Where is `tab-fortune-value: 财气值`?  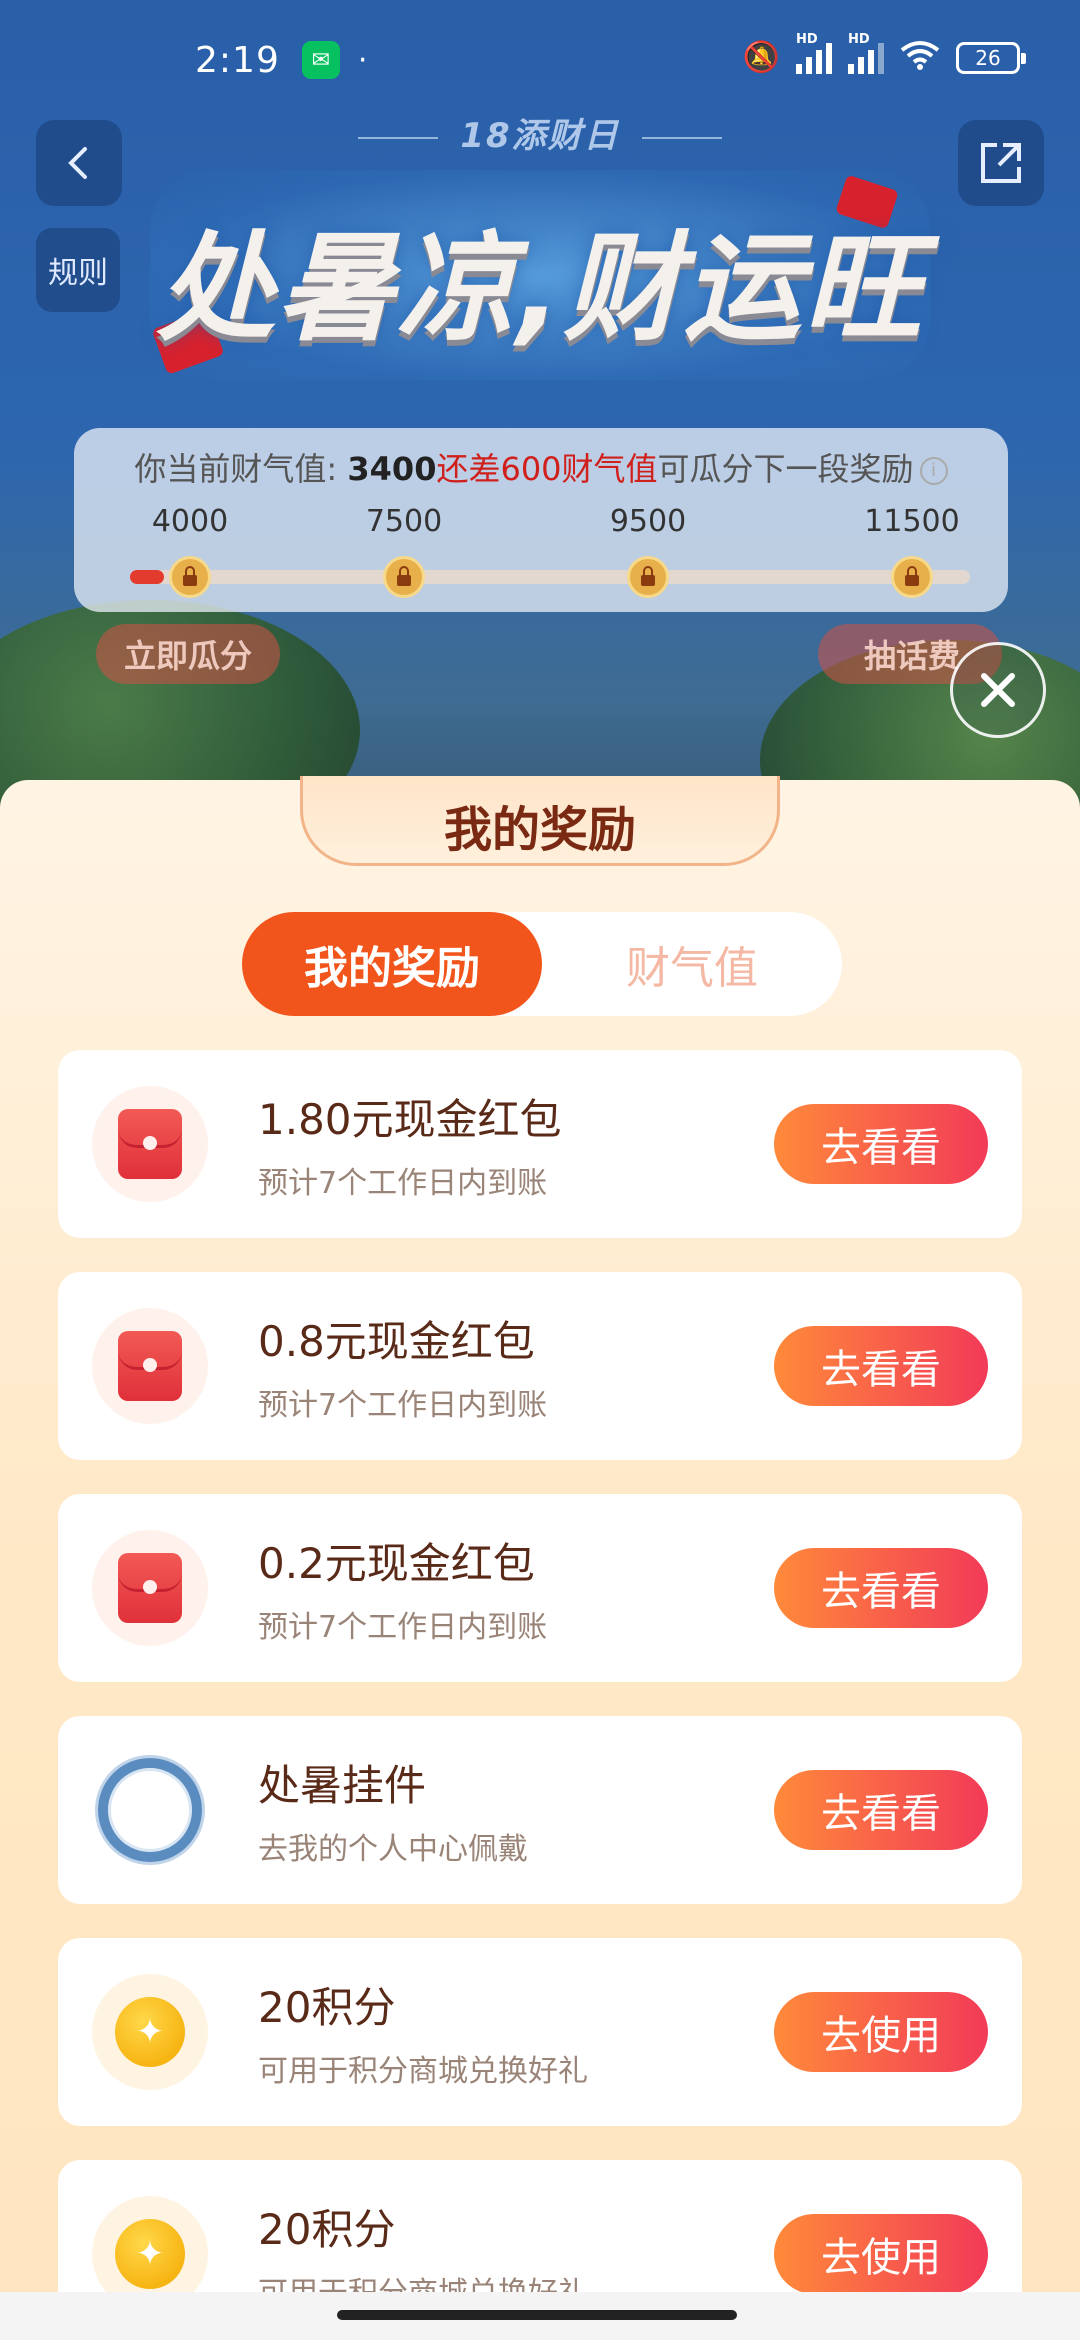
tab-fortune-value: 财气值 is located at coordinates (692, 964).